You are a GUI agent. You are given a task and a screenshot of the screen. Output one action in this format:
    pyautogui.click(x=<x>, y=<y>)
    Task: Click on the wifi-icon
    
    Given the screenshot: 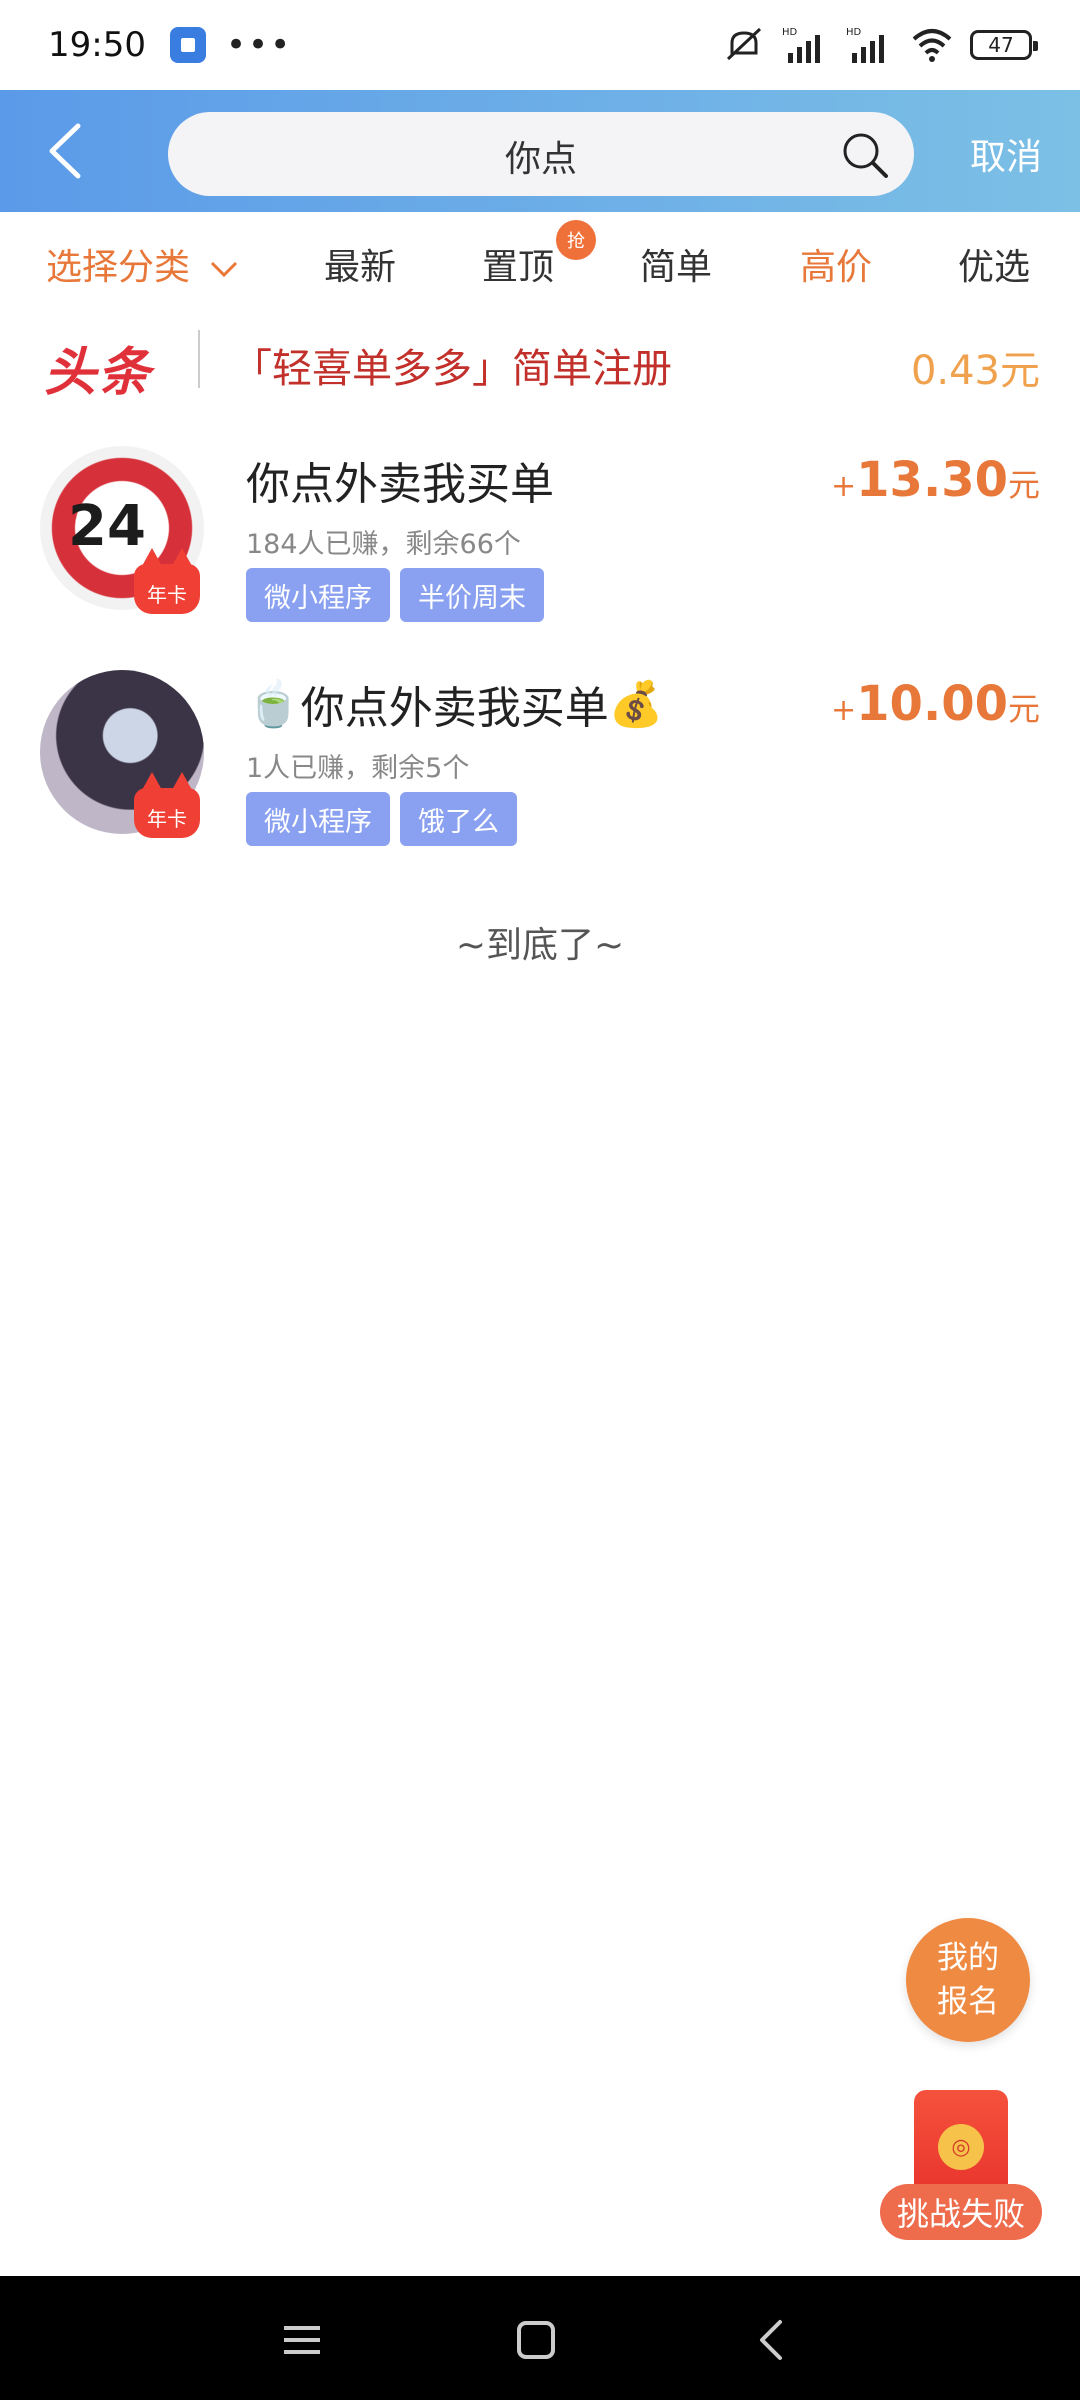 What is the action you would take?
    pyautogui.click(x=932, y=45)
    